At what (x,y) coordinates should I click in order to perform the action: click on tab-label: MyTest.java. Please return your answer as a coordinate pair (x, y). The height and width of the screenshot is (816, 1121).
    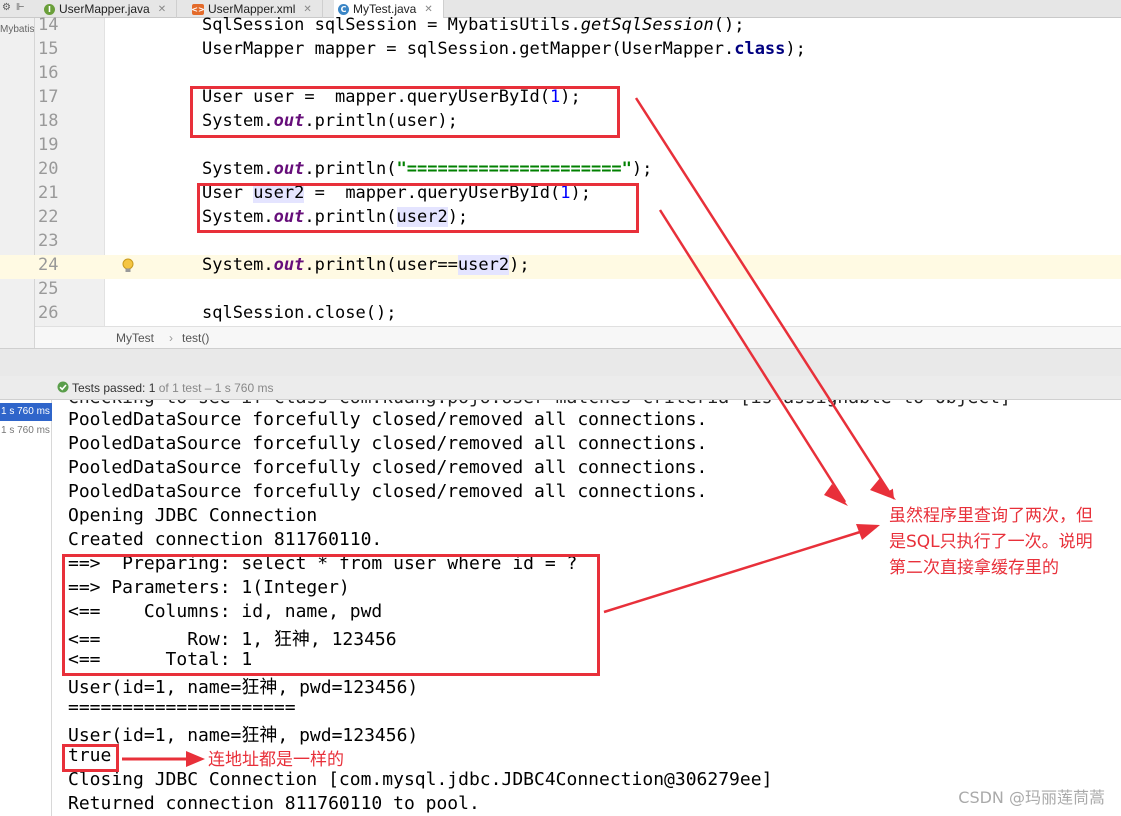
    Looking at the image, I should click on (385, 9).